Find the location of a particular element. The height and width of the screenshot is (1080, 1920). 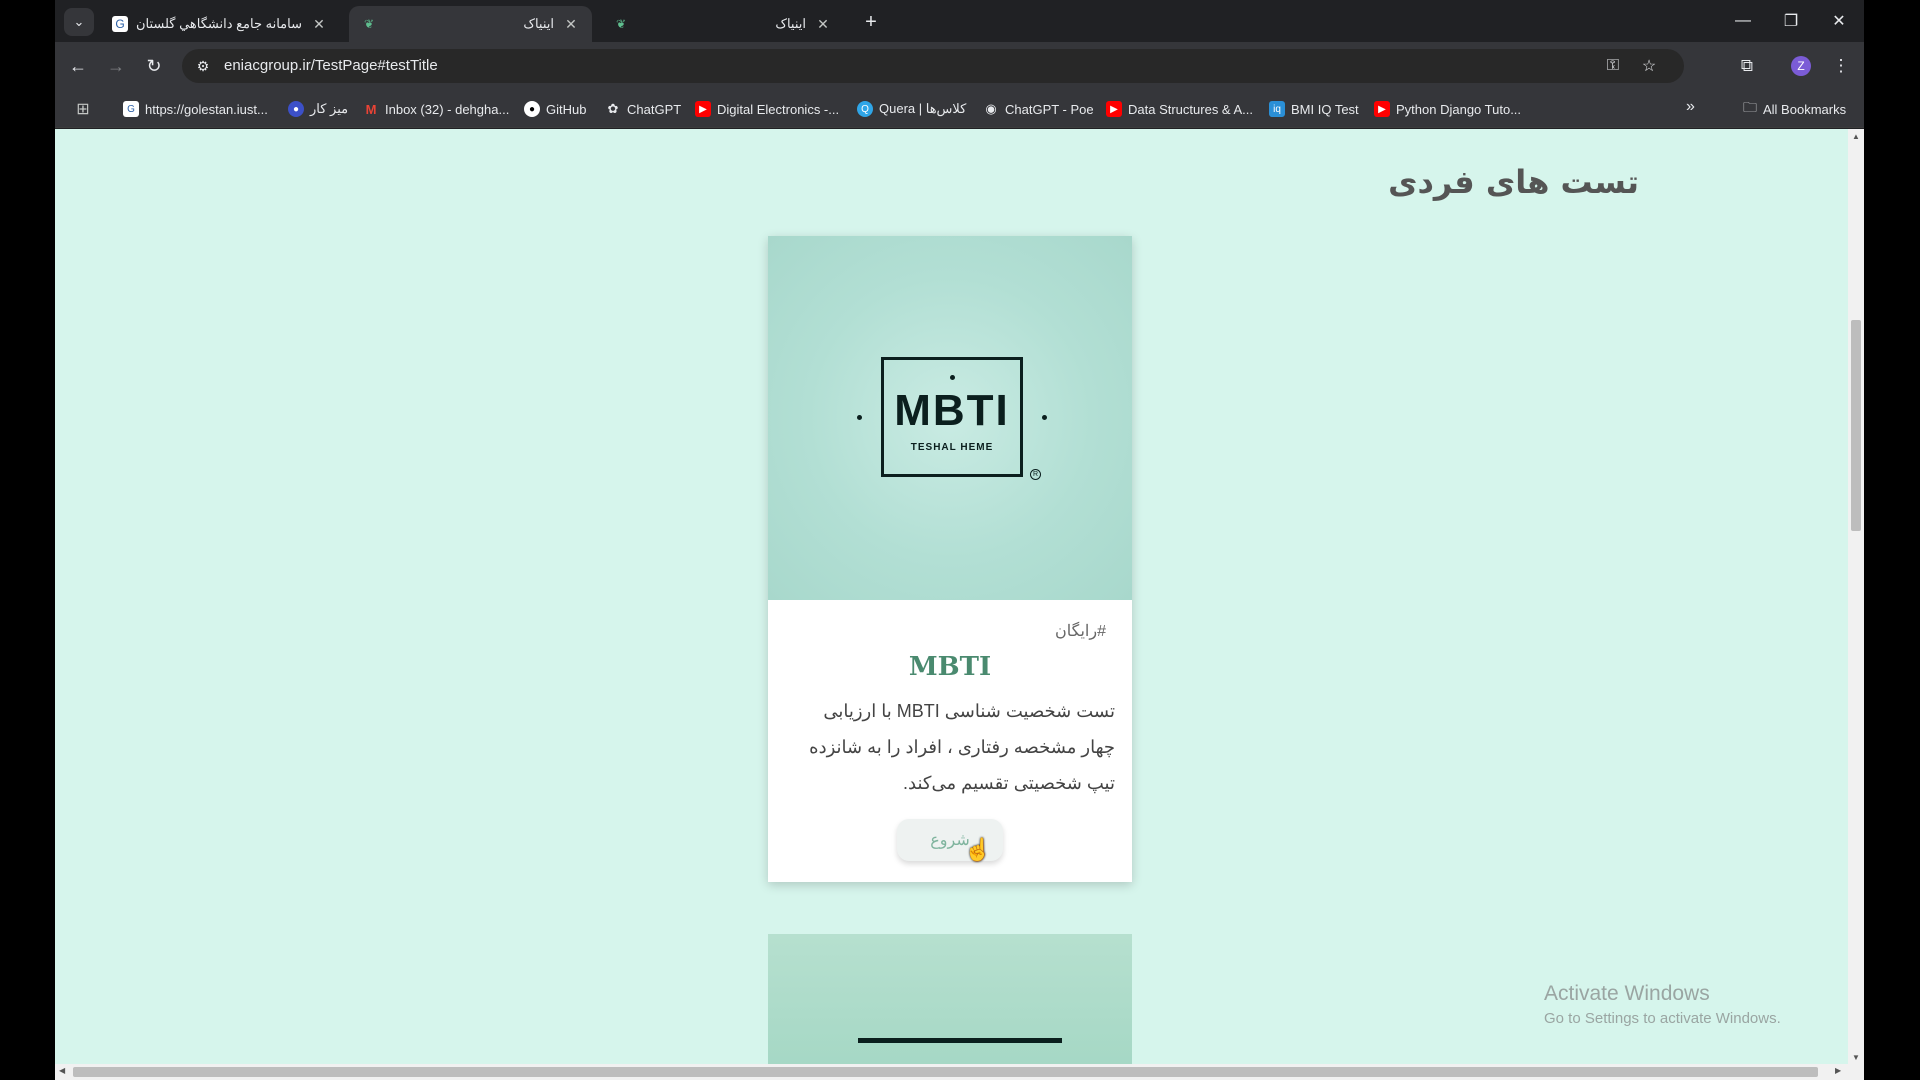

reload-button: ↻ is located at coordinates (154, 66).